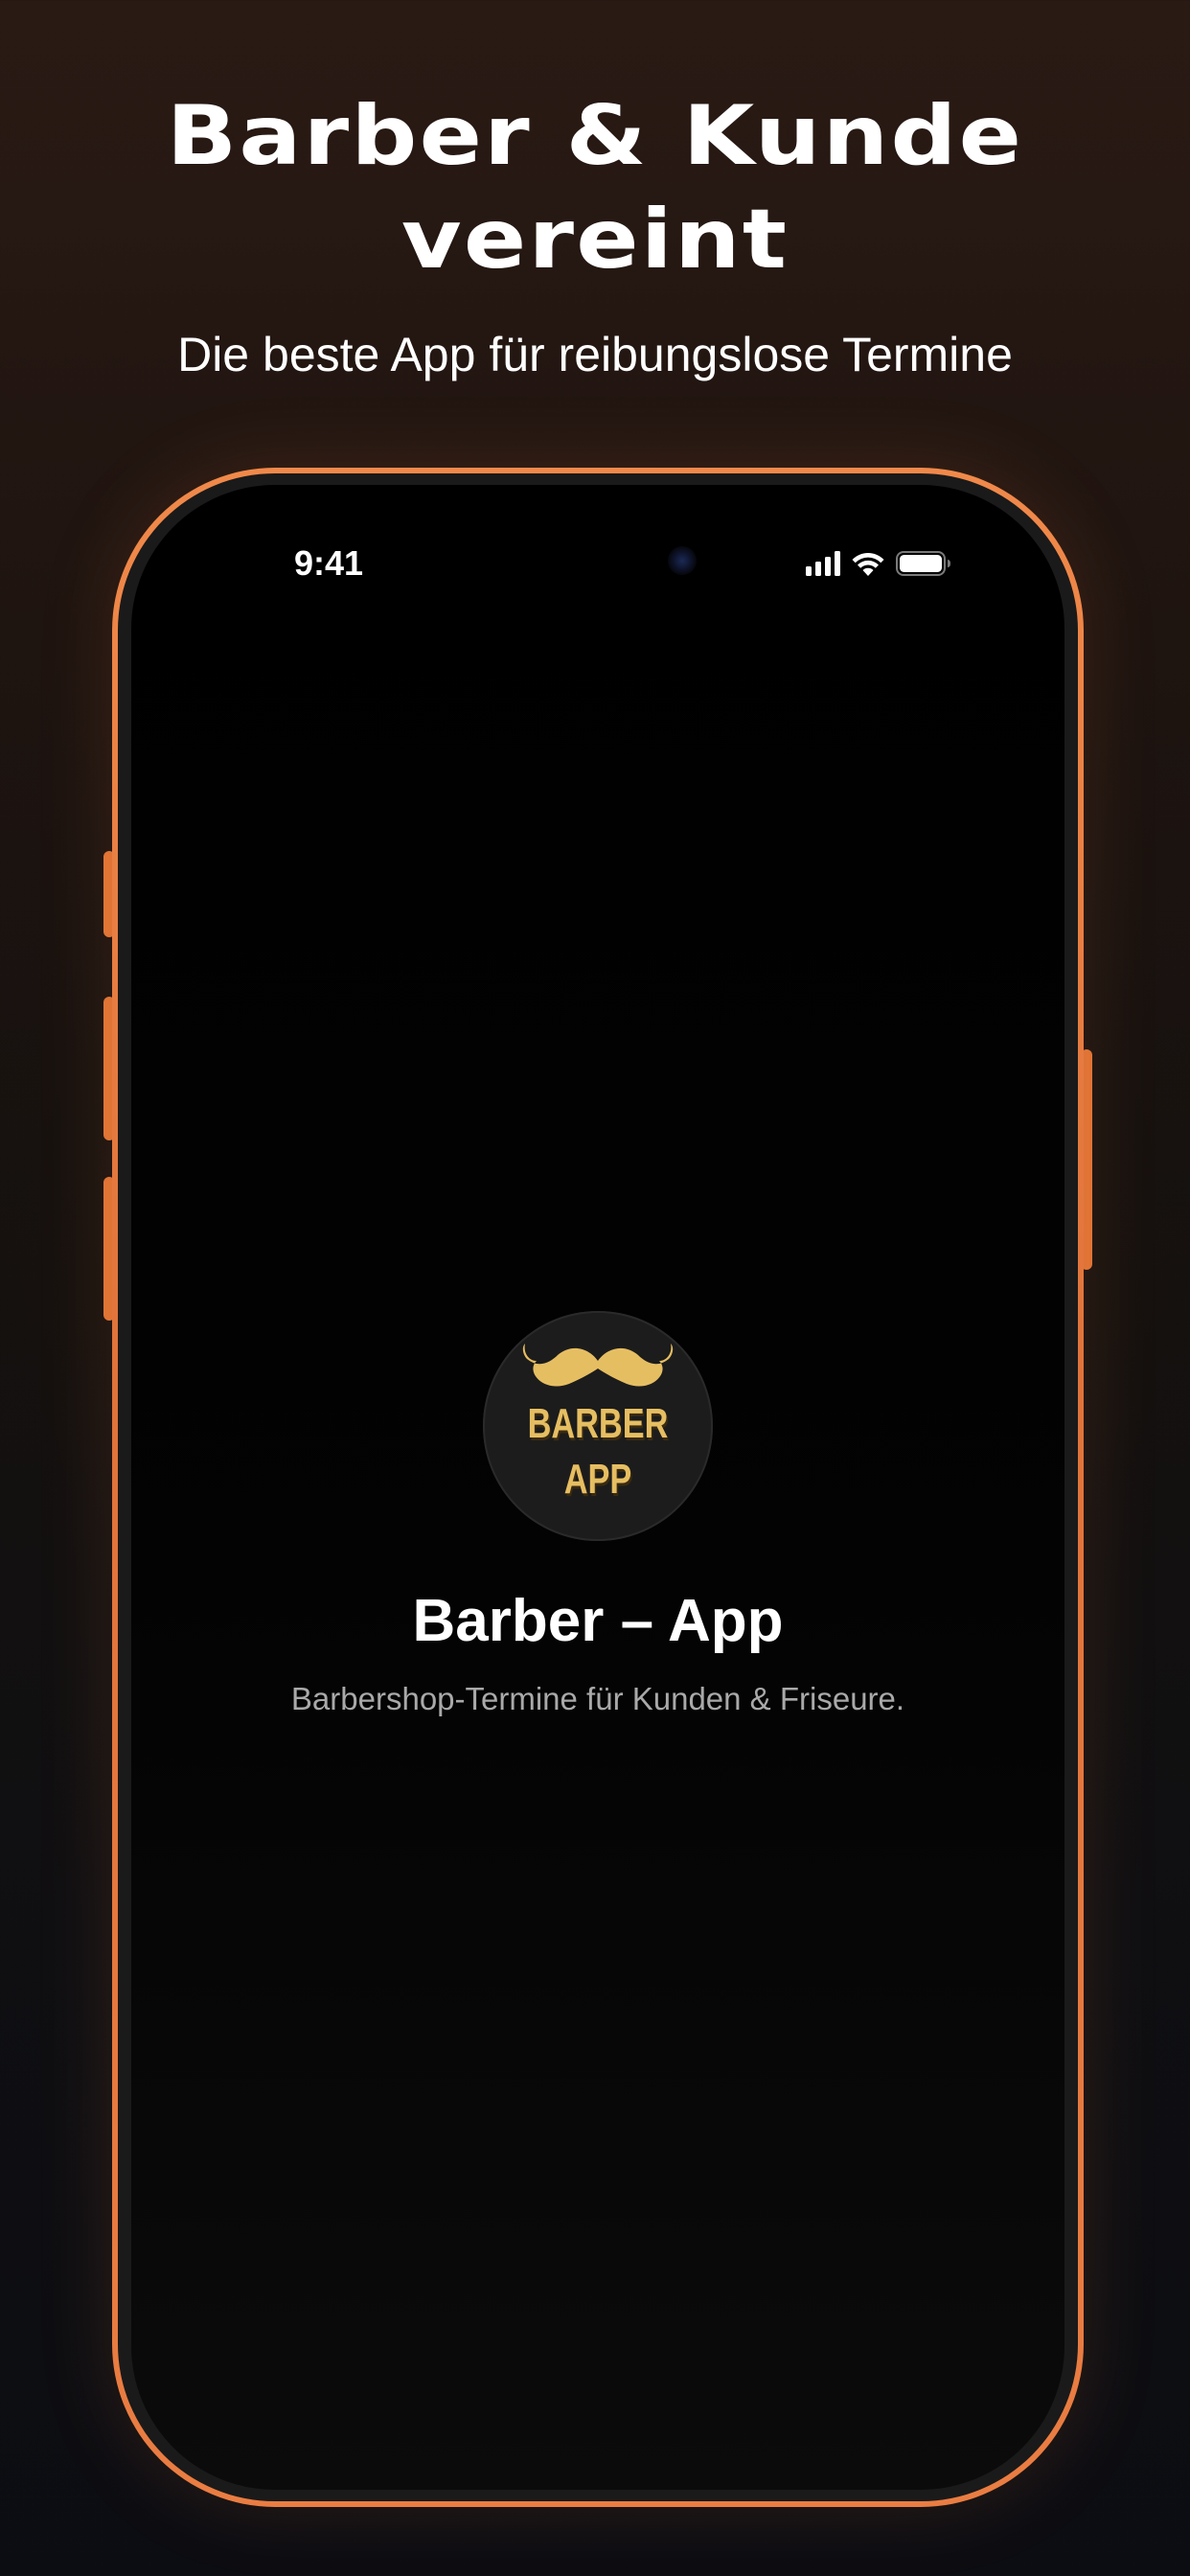 The image size is (1190, 2576). What do you see at coordinates (923, 563) in the screenshot?
I see `battery-icon` at bounding box center [923, 563].